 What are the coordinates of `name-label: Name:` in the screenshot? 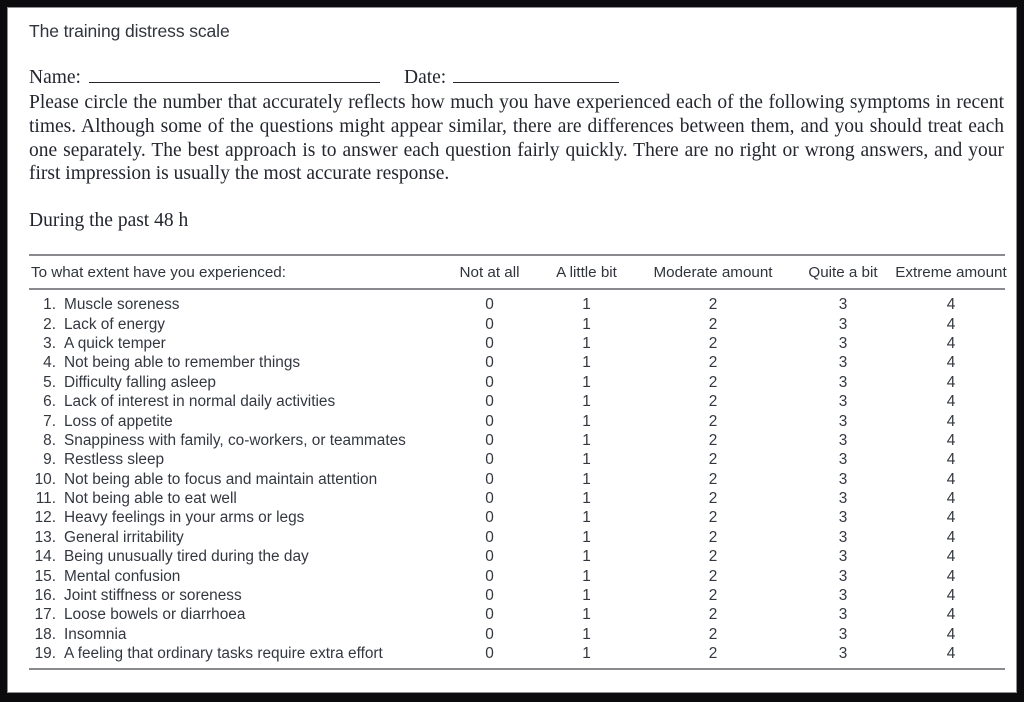 It's located at (55, 77).